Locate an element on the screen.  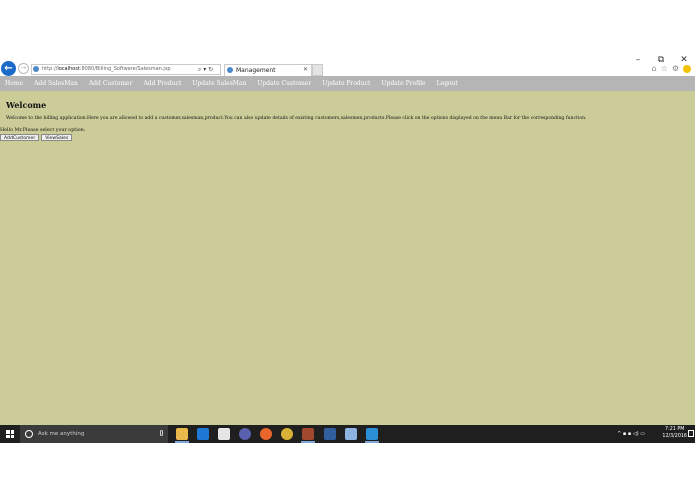
nav-update-profile: Update Profile is located at coordinates (403, 83).